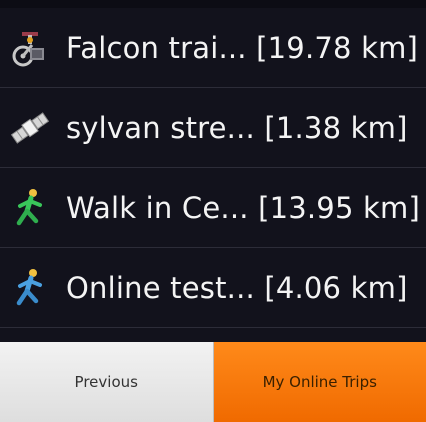 This screenshot has width=426, height=422. I want to click on previous-button: Previous, so click(107, 382).